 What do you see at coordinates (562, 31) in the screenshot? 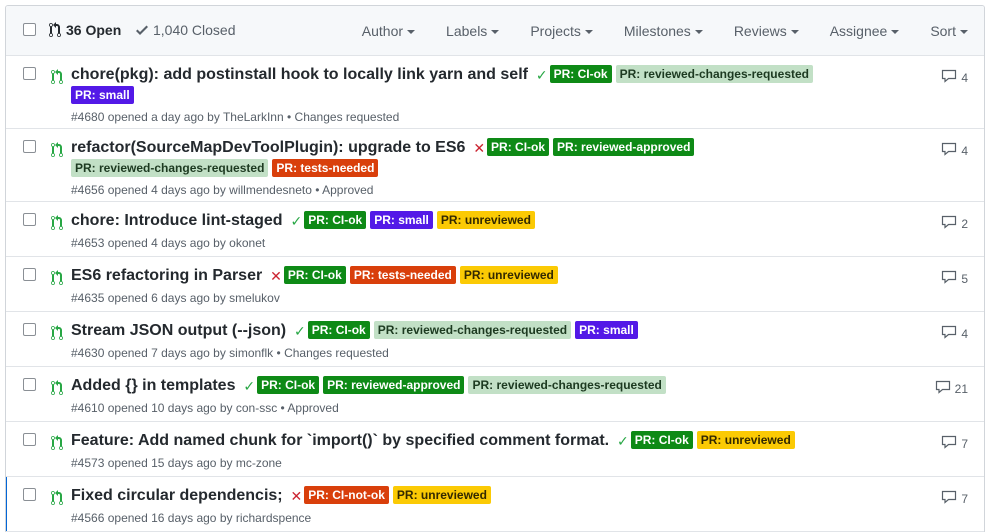
I see `filter-projects: Projects` at bounding box center [562, 31].